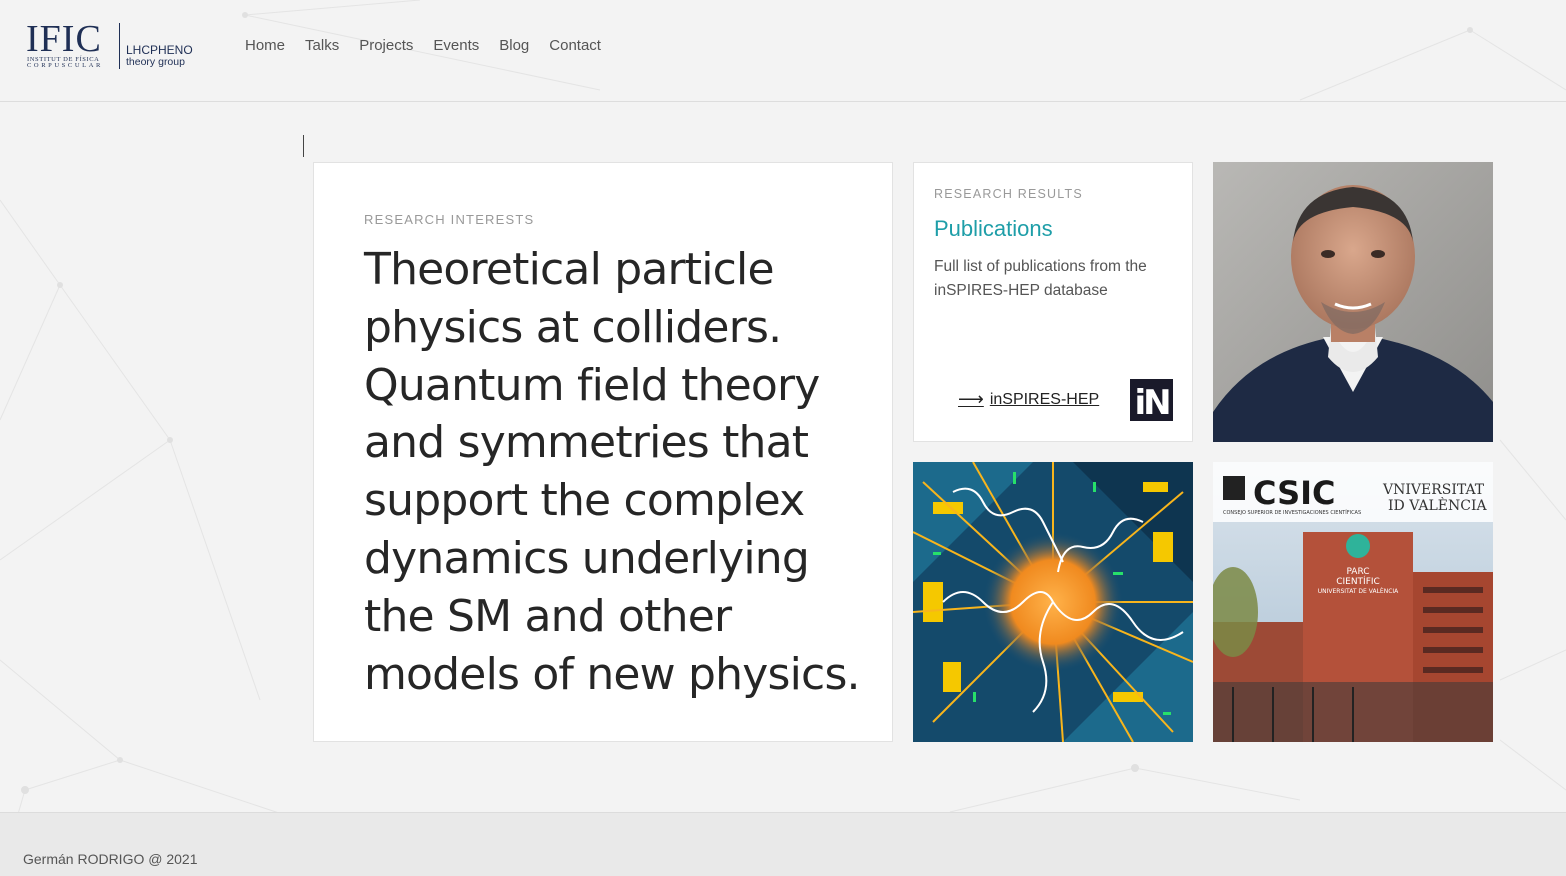 This screenshot has width=1566, height=876. I want to click on arrow-right-icon: ⟶, so click(971, 399).